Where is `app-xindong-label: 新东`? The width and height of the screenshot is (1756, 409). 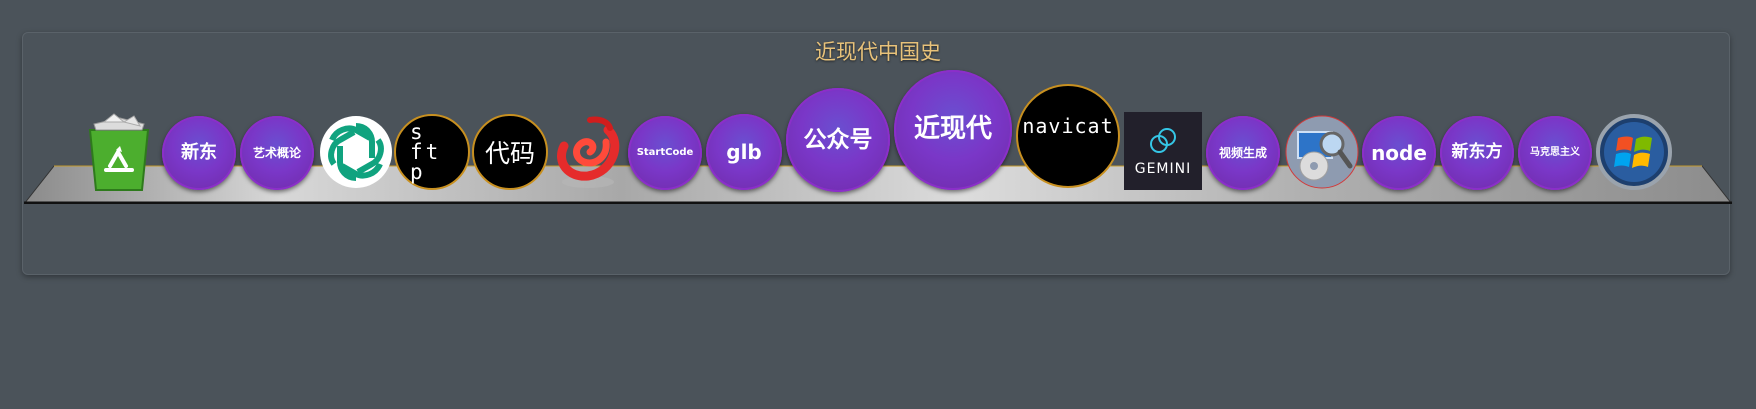
app-xindong-label: 新东 is located at coordinates (199, 152).